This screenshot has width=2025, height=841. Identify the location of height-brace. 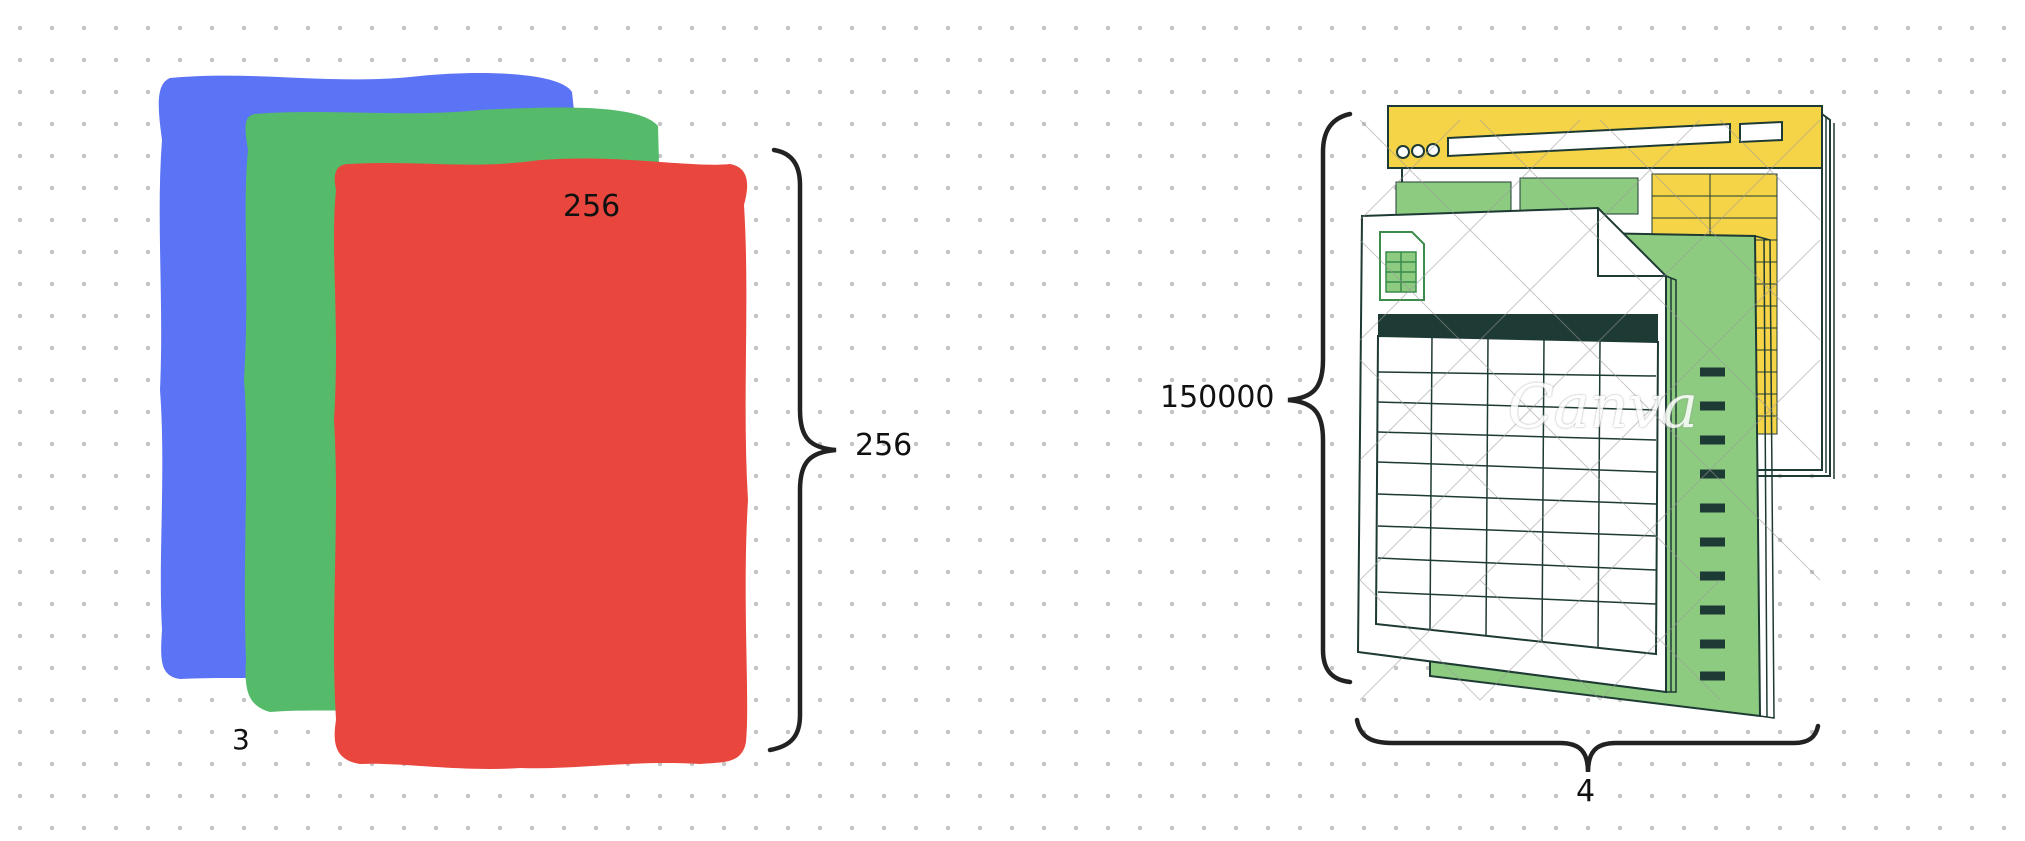
(802, 450).